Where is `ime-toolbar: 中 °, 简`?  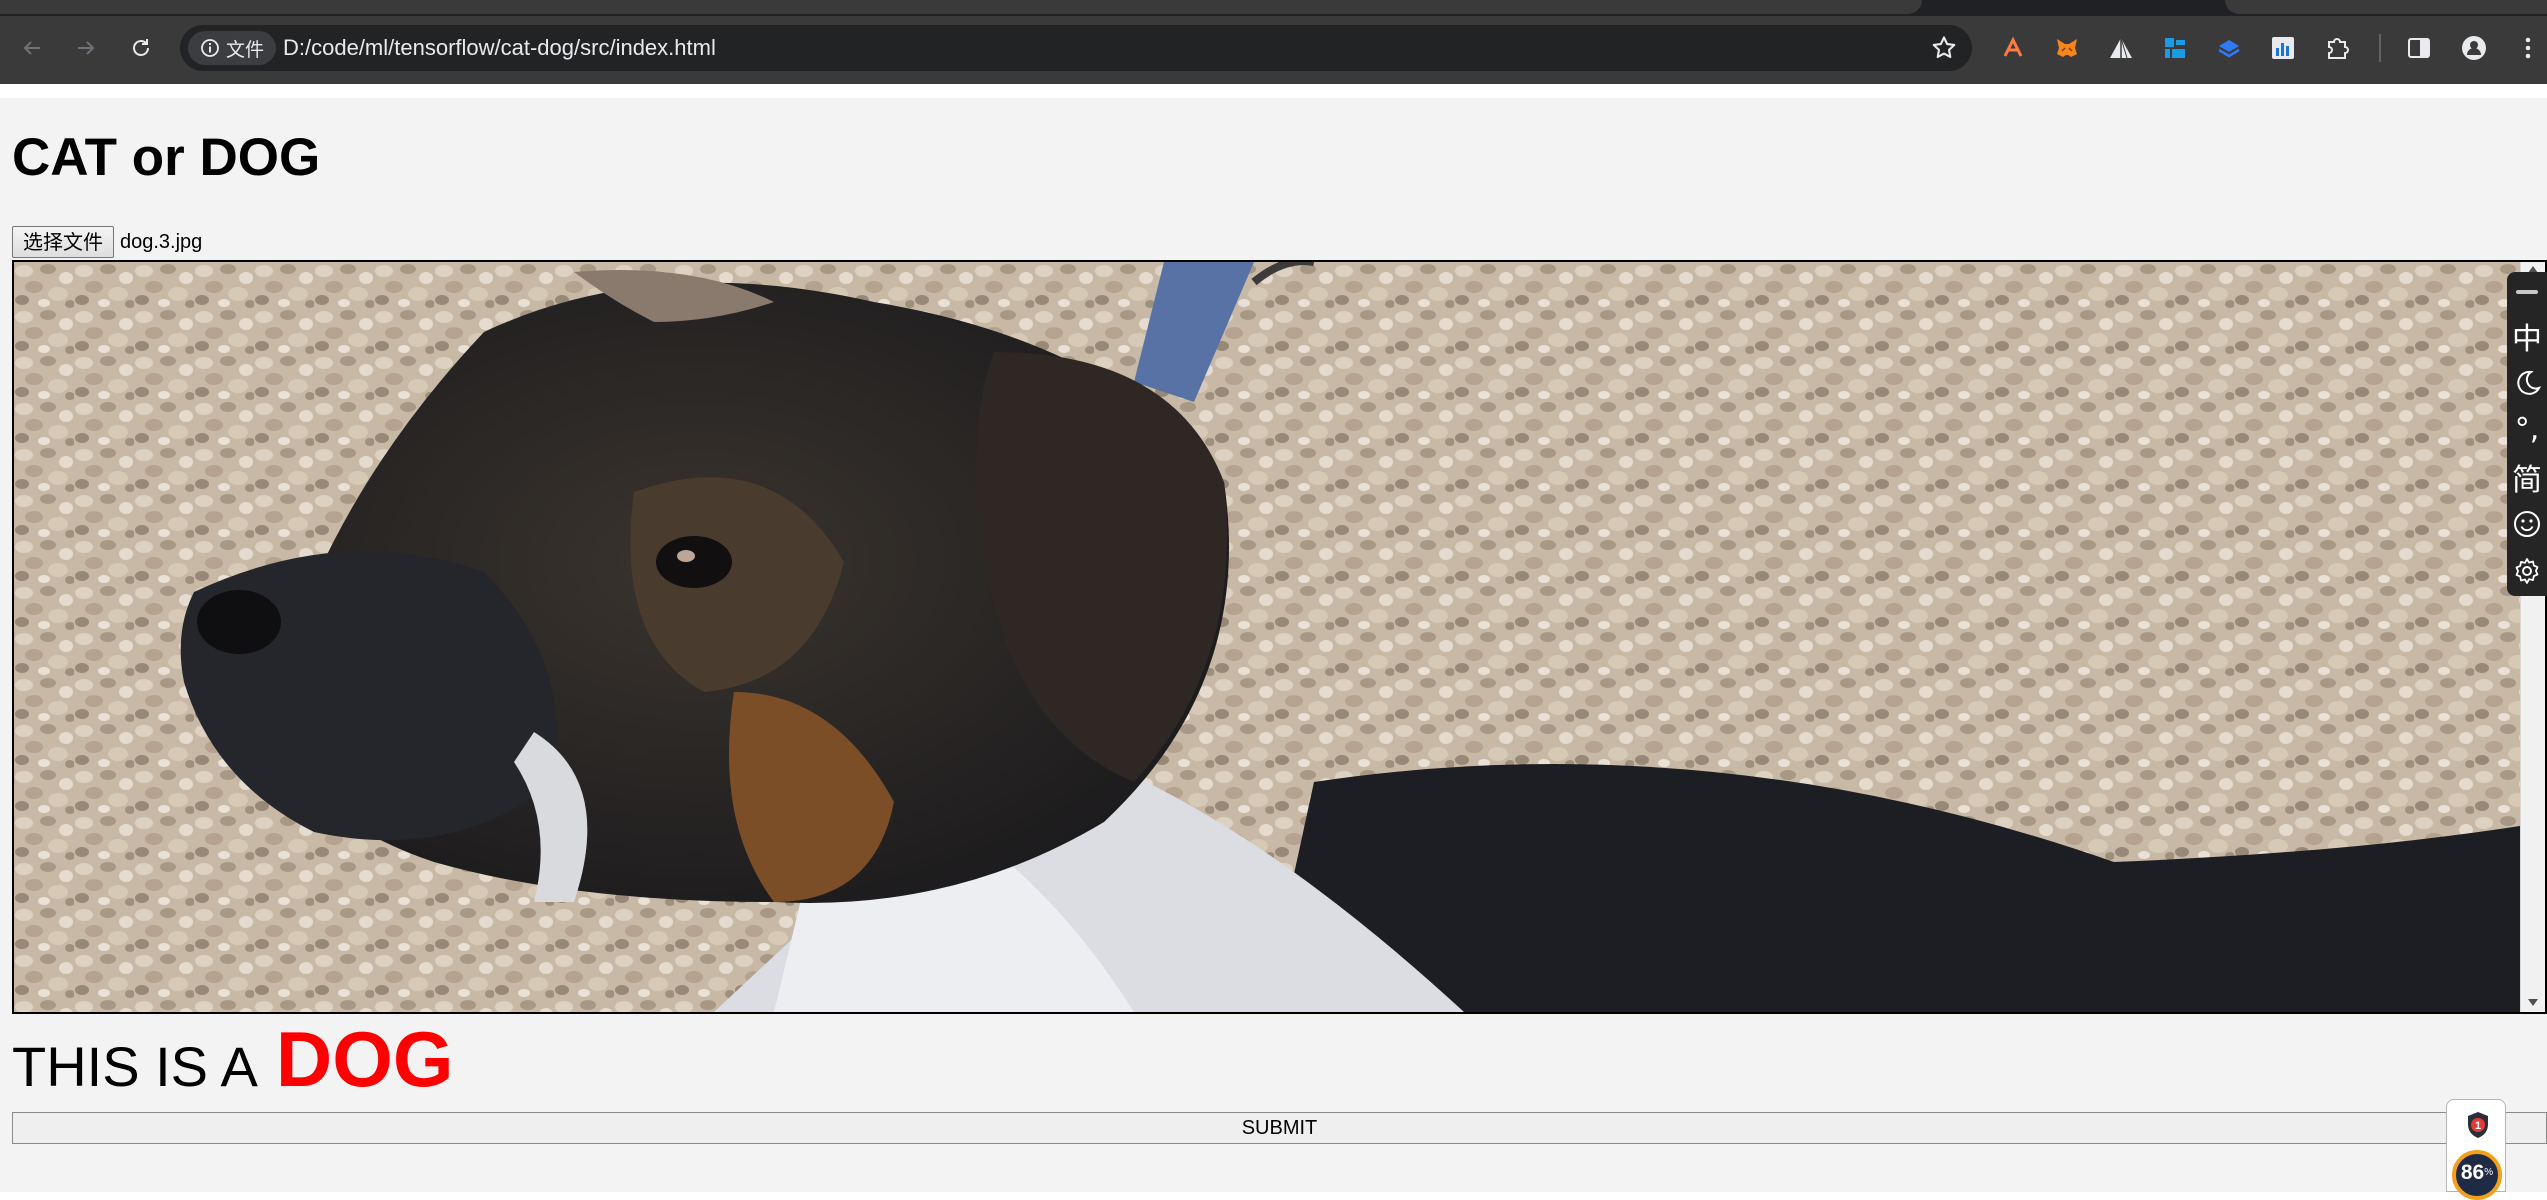 ime-toolbar: 中 °, 简 is located at coordinates (2527, 434).